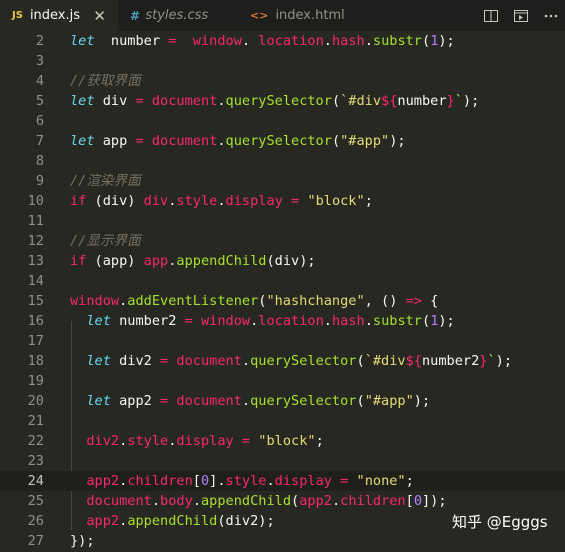  I want to click on tab-label: index.html, so click(310, 15).